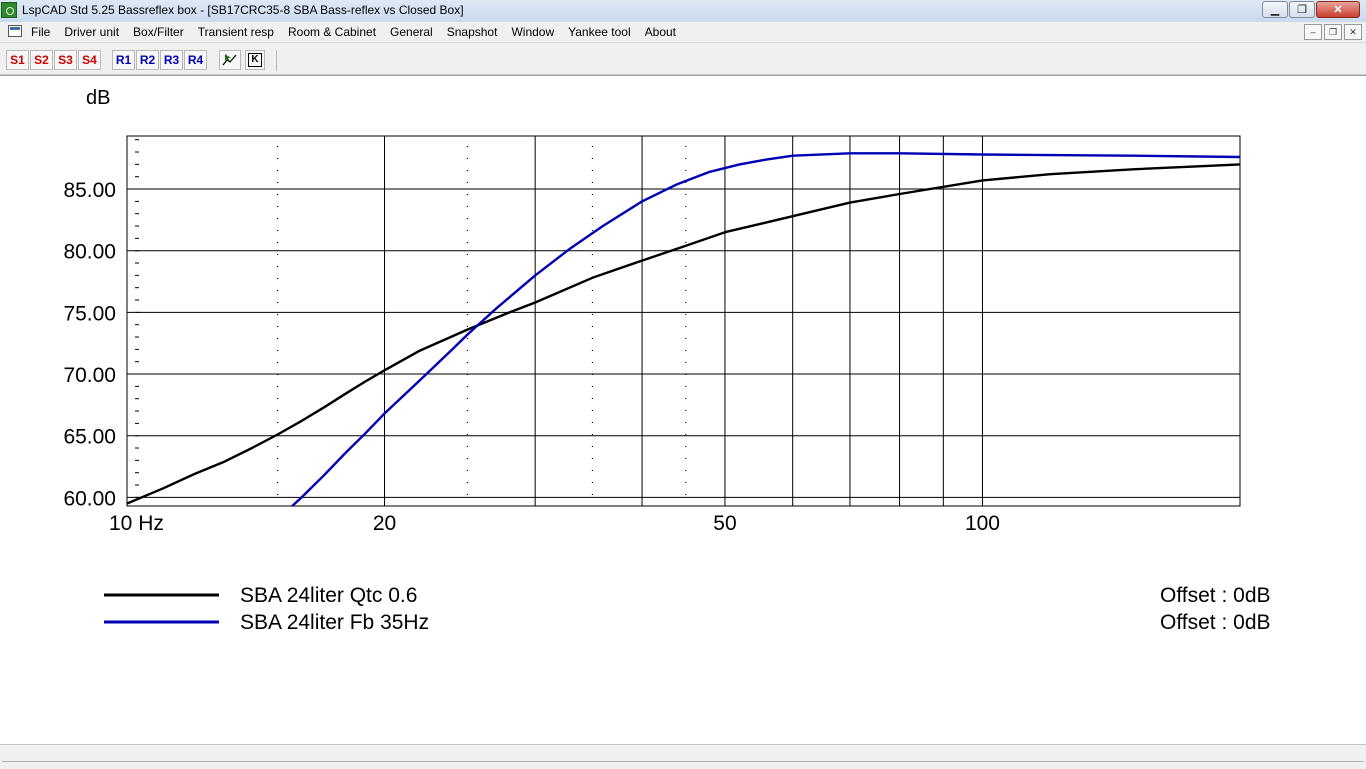  Describe the element at coordinates (89, 313) in the screenshot. I see `y-tick-label: 75.00` at that location.